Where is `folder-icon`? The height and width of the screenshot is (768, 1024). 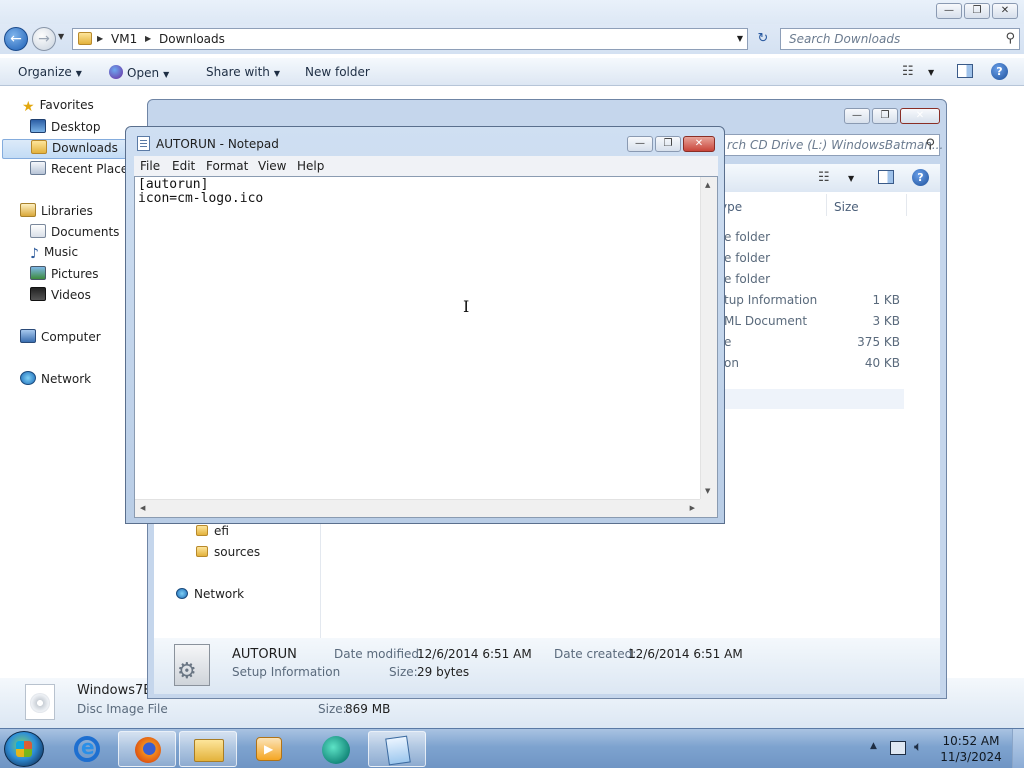 folder-icon is located at coordinates (202, 551).